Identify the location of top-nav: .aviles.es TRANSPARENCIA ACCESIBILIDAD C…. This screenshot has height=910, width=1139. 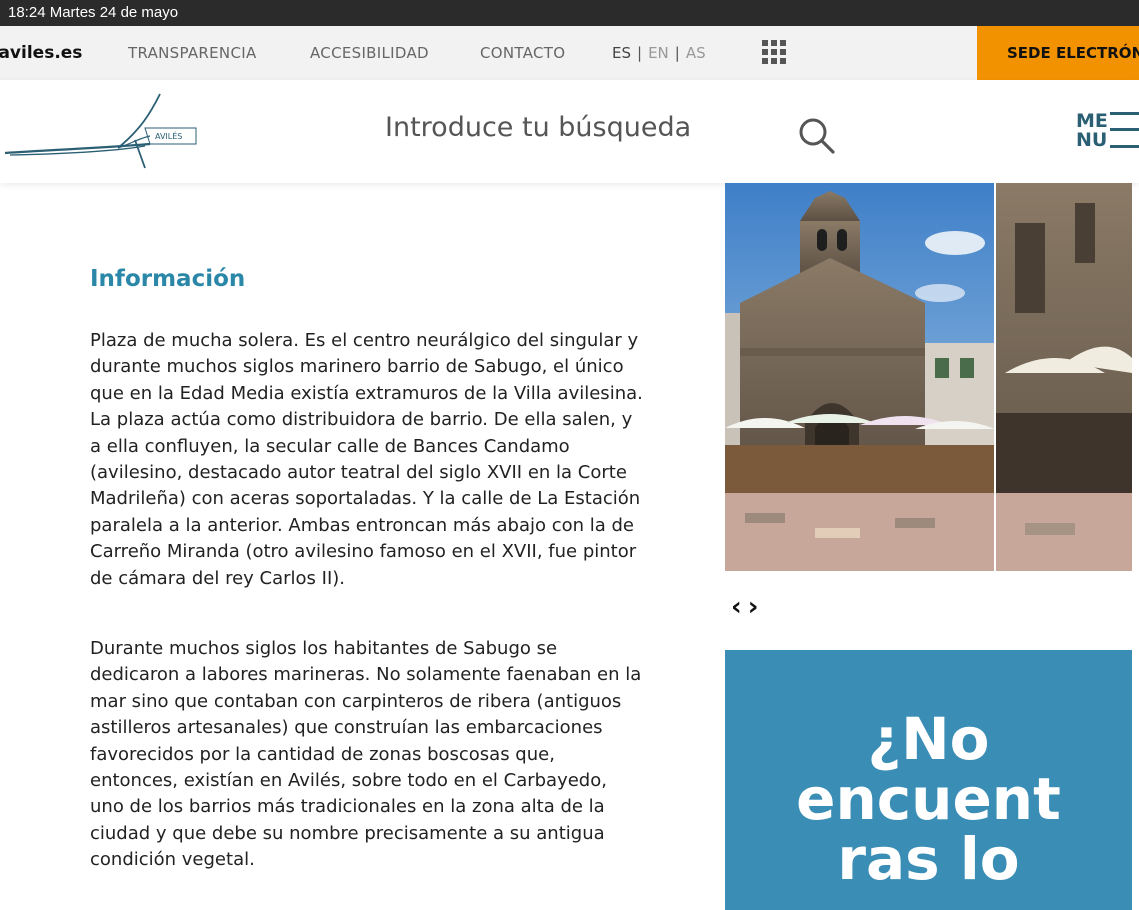
(569, 53).